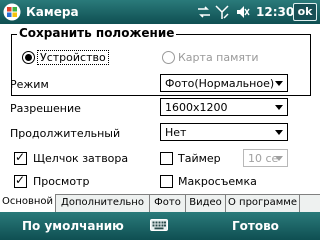  What do you see at coordinates (220, 83) in the screenshot?
I see `mode-value: Фото(Нормальное)` at bounding box center [220, 83].